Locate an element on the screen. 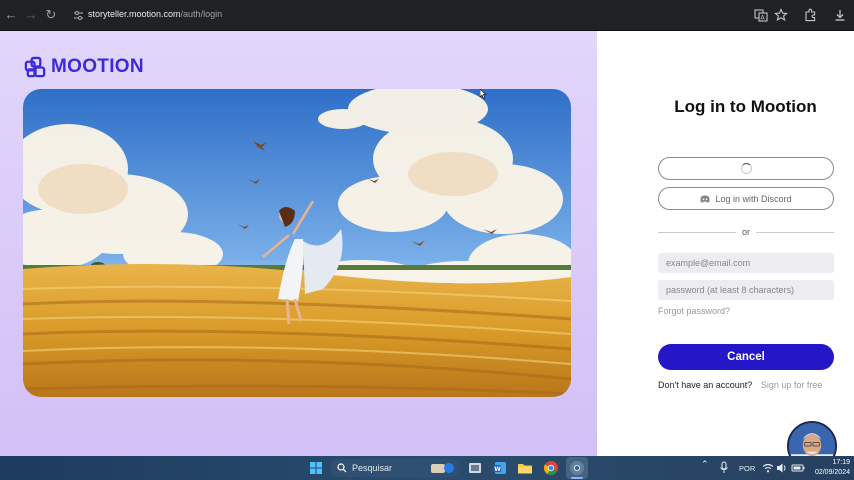  loading-spinner-icon is located at coordinates (746, 168).